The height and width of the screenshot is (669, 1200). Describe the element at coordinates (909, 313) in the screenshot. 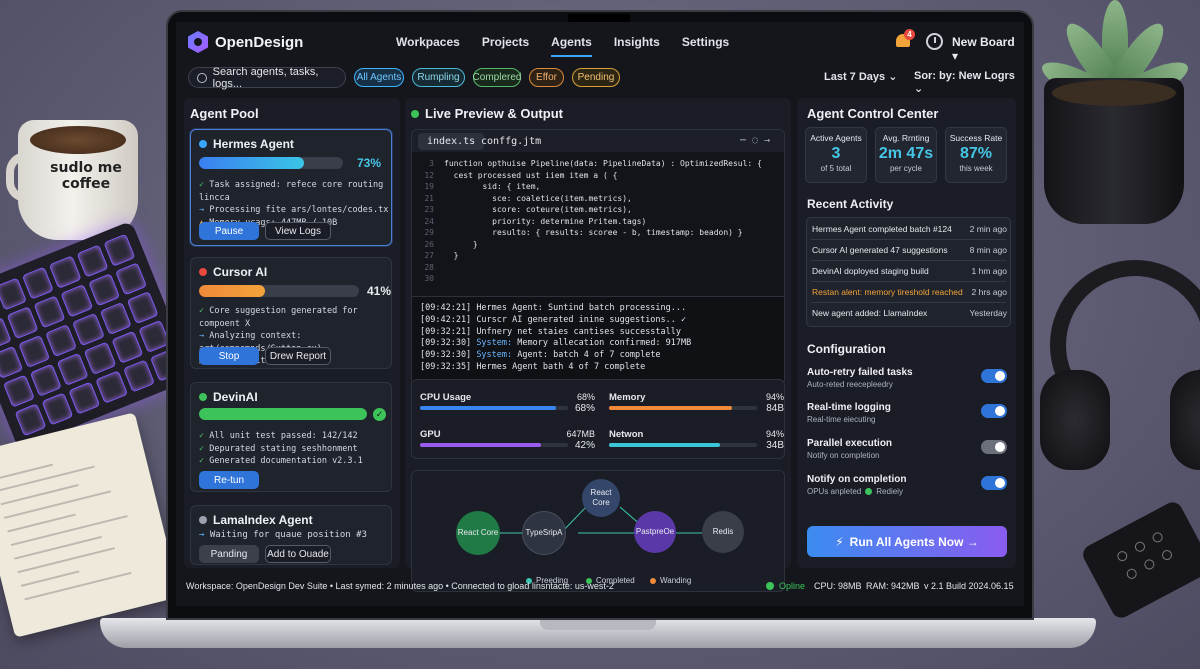

I see `activity-item: New agent added: LlamaIndex Yesterday` at that location.